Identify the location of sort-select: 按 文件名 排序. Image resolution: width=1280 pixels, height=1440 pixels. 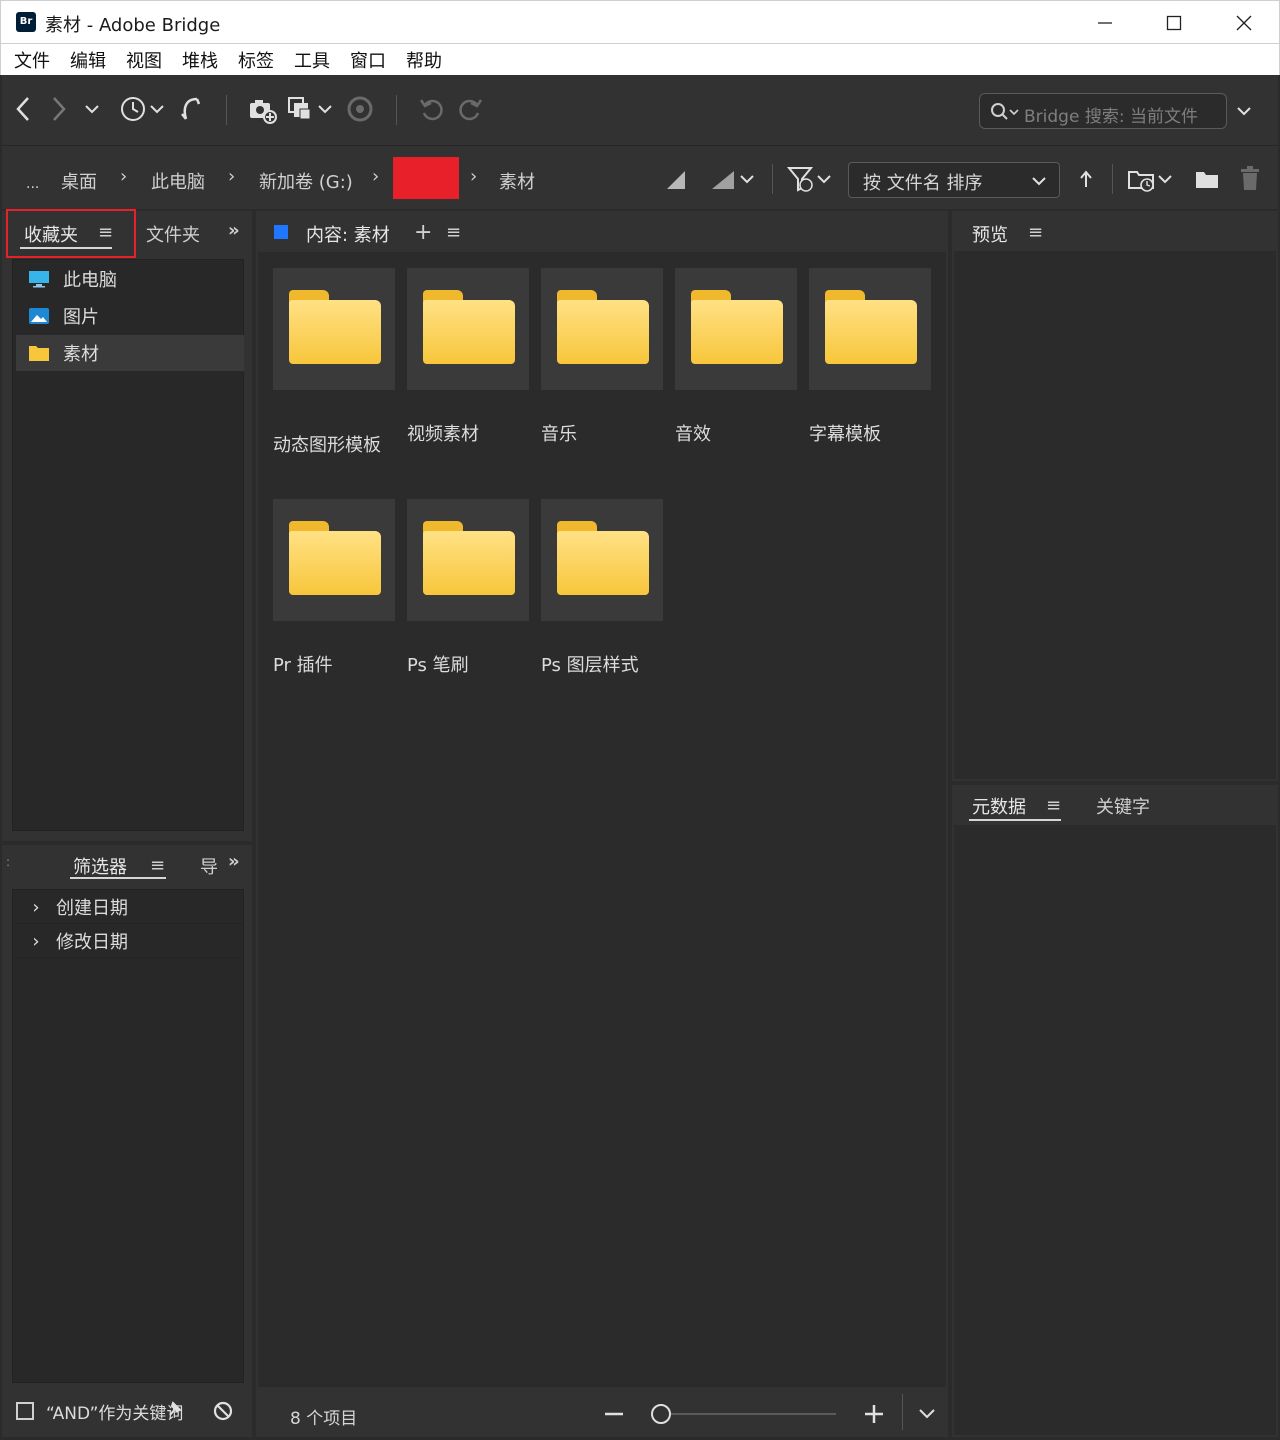
(954, 180).